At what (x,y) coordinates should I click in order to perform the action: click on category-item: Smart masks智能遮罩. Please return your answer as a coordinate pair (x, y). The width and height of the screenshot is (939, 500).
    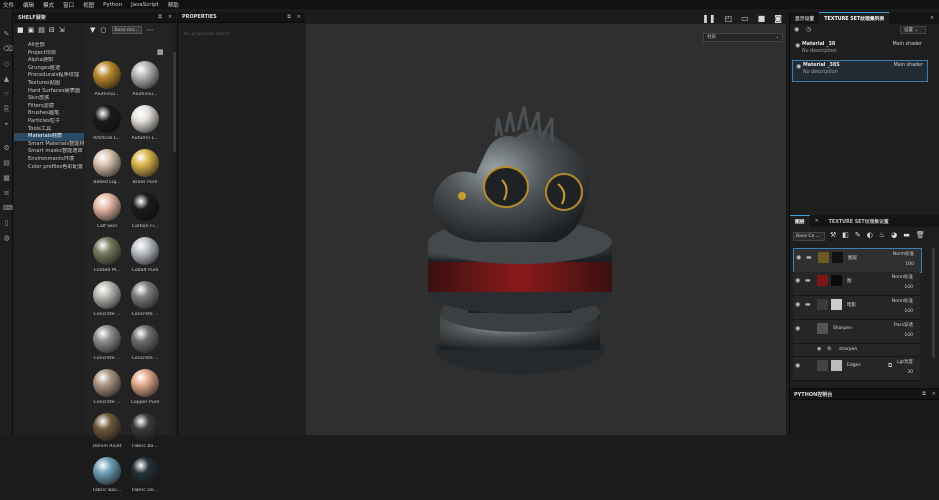
    Looking at the image, I should click on (49, 152).